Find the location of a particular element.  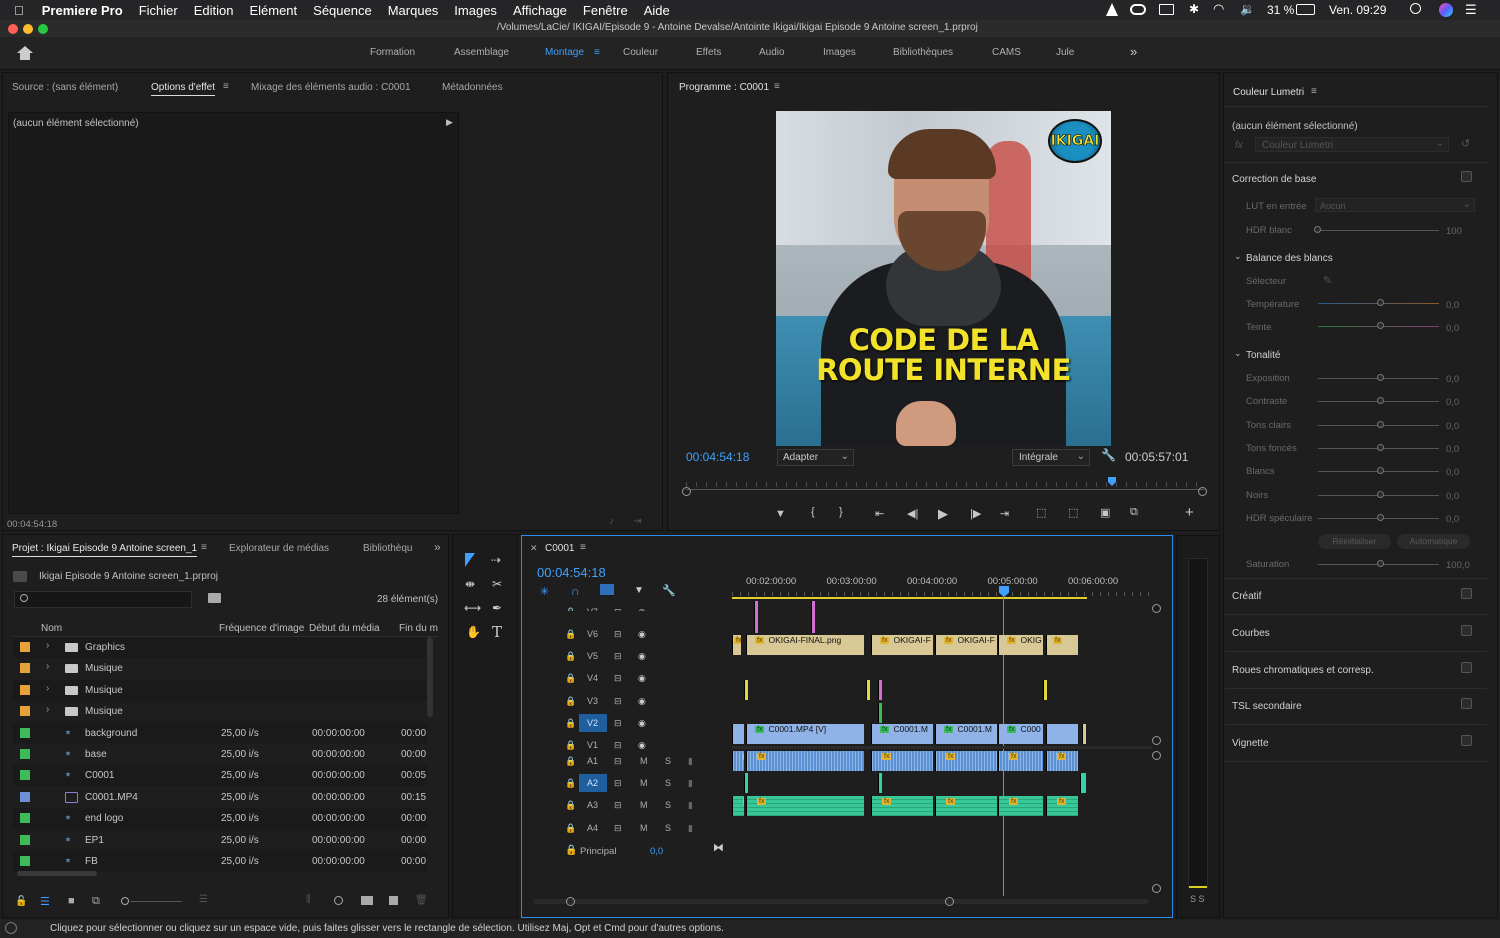

menu-marques: Marques is located at coordinates (413, 10).